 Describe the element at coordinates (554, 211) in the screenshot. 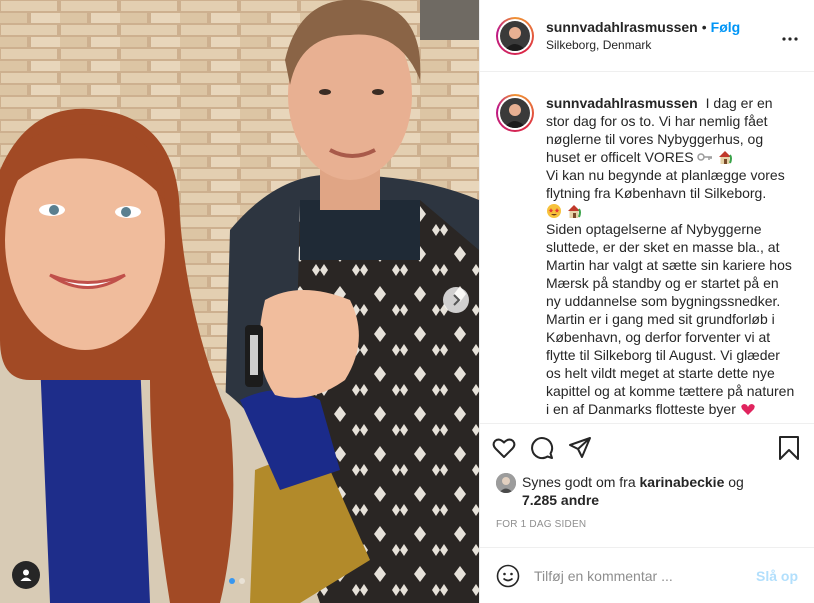

I see `star-struck-emoji` at that location.